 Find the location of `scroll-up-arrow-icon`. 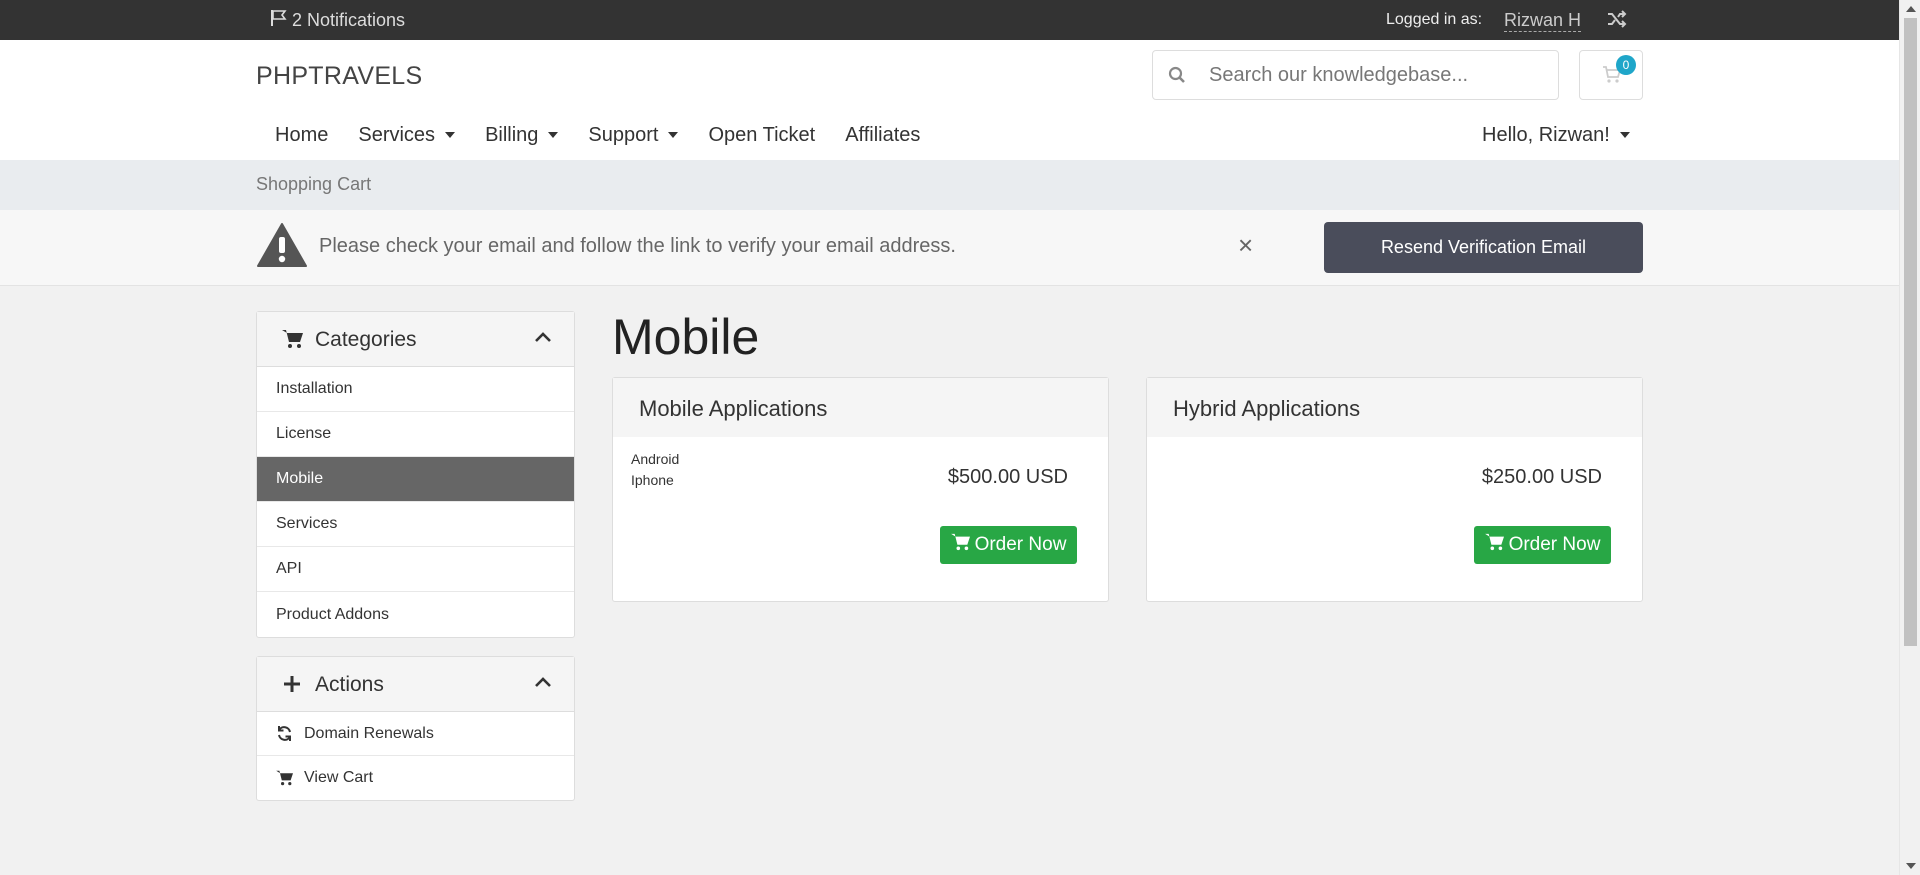

scroll-up-arrow-icon is located at coordinates (1911, 9).